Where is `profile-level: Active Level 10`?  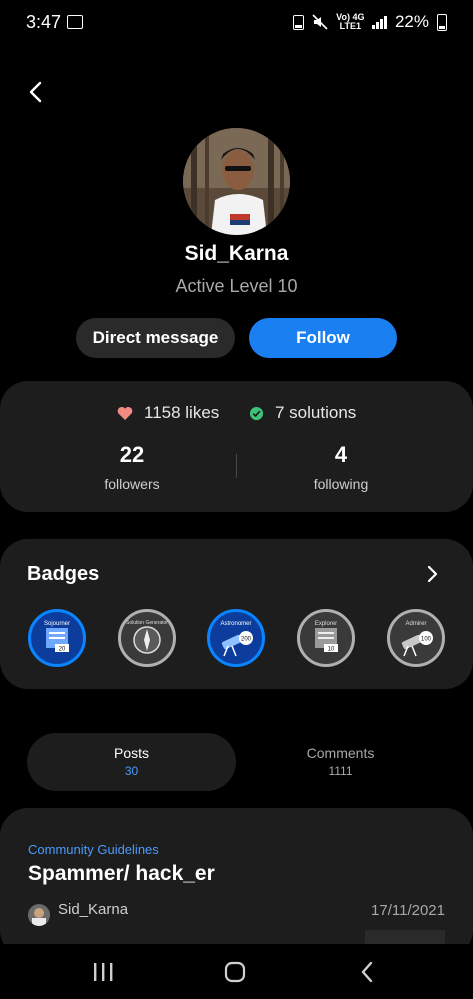
profile-level: Active Level 10 is located at coordinates (236, 286).